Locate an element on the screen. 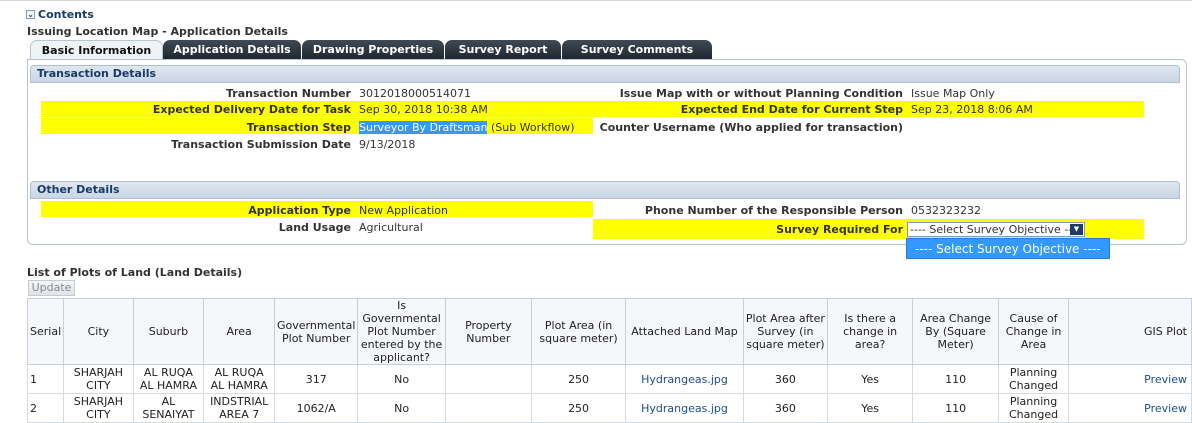 The height and width of the screenshot is (423, 1192). survey-select-value: ---- Select Survey Objective ---- is located at coordinates (995, 229).